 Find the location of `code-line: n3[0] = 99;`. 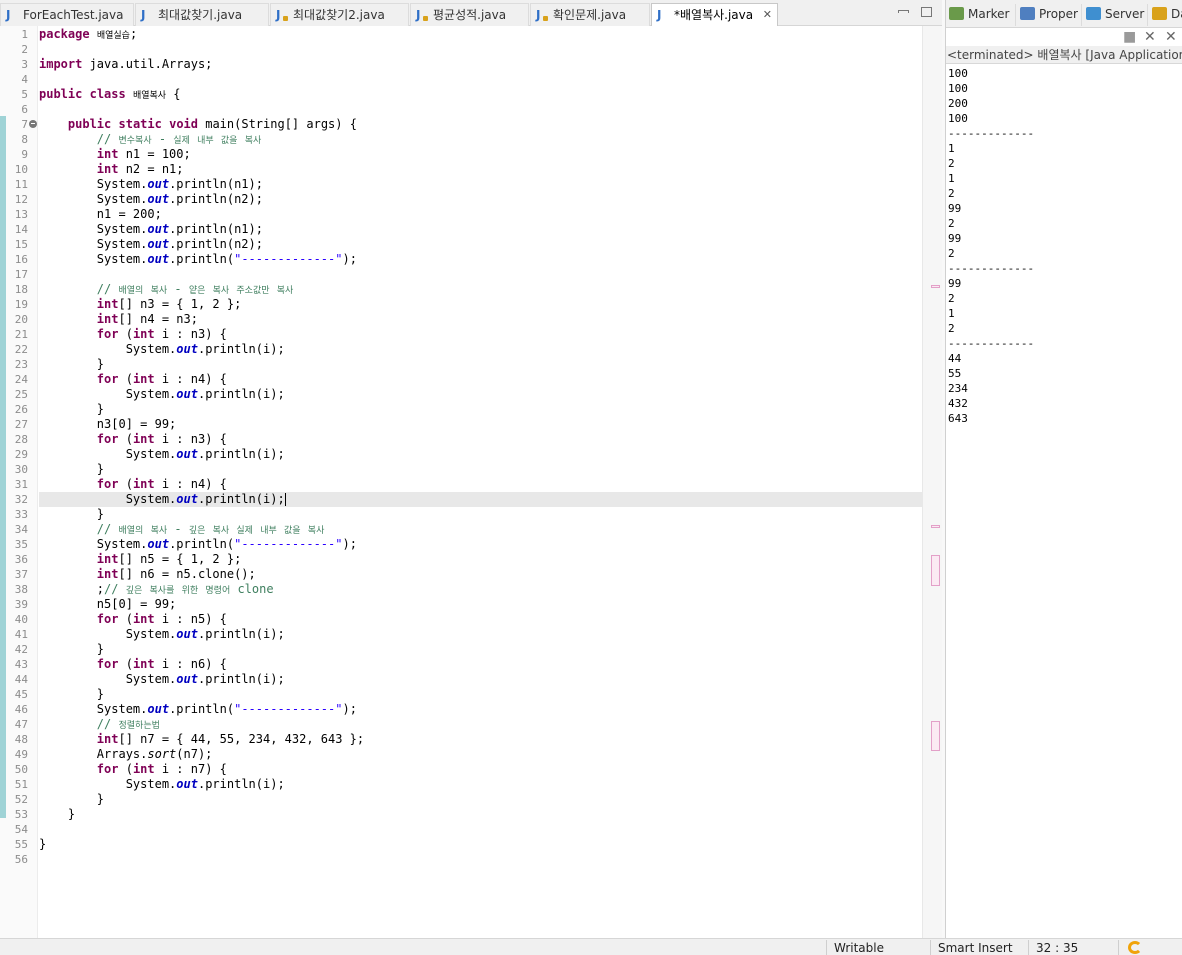

code-line: n3[0] = 99; is located at coordinates (480, 424).